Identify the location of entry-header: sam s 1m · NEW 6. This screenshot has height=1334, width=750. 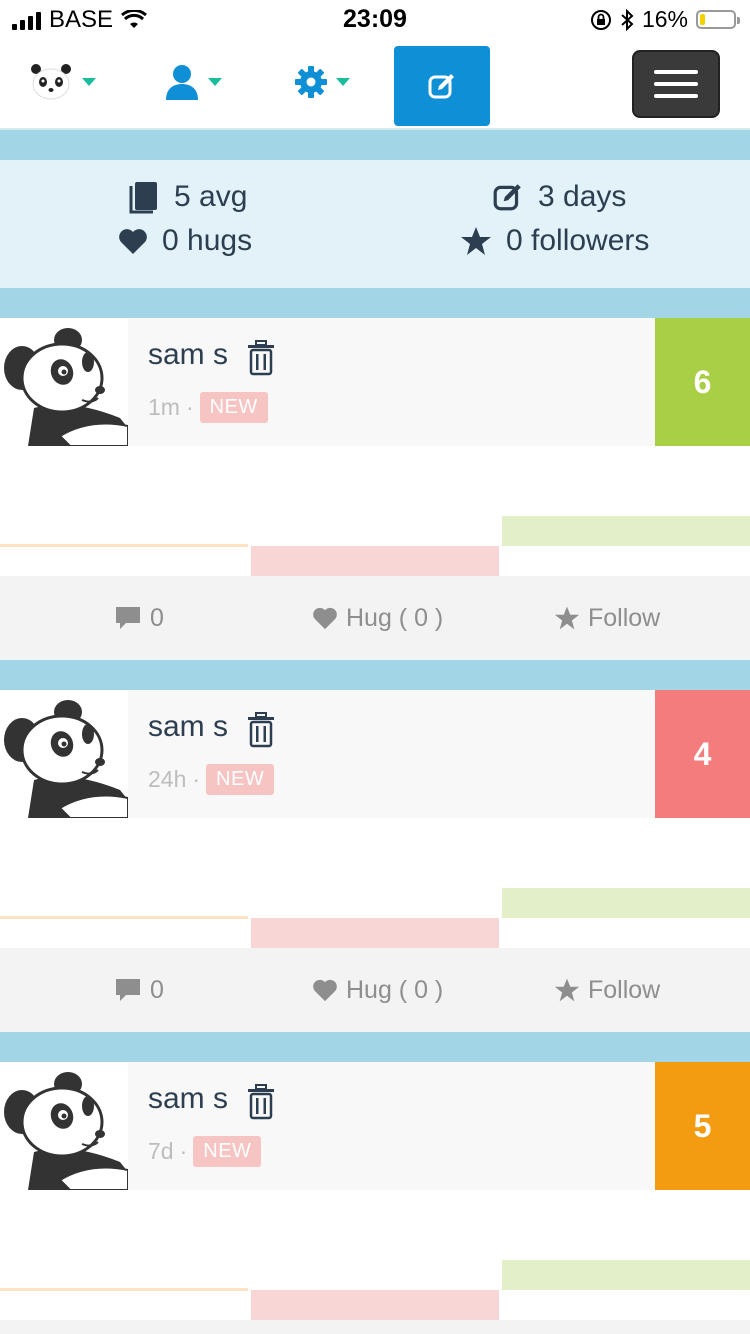
(375, 382).